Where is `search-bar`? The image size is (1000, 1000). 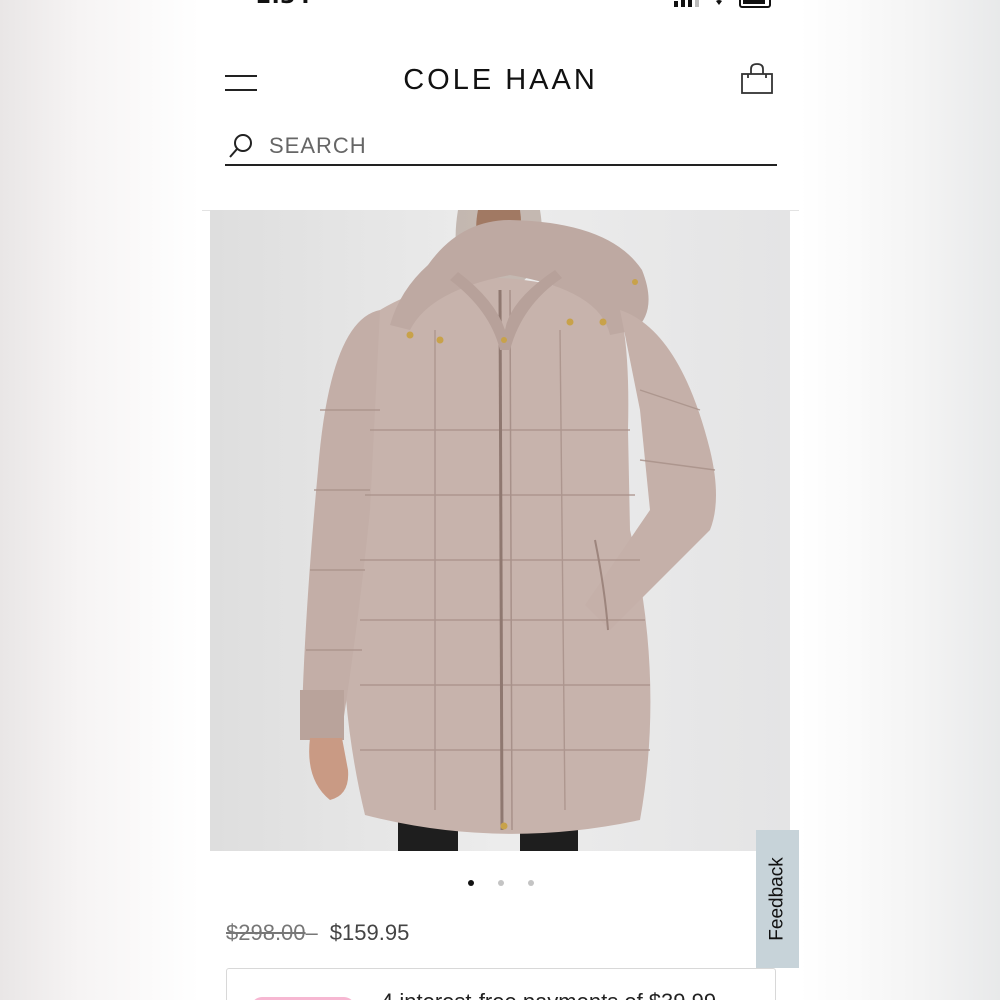 search-bar is located at coordinates (501, 147).